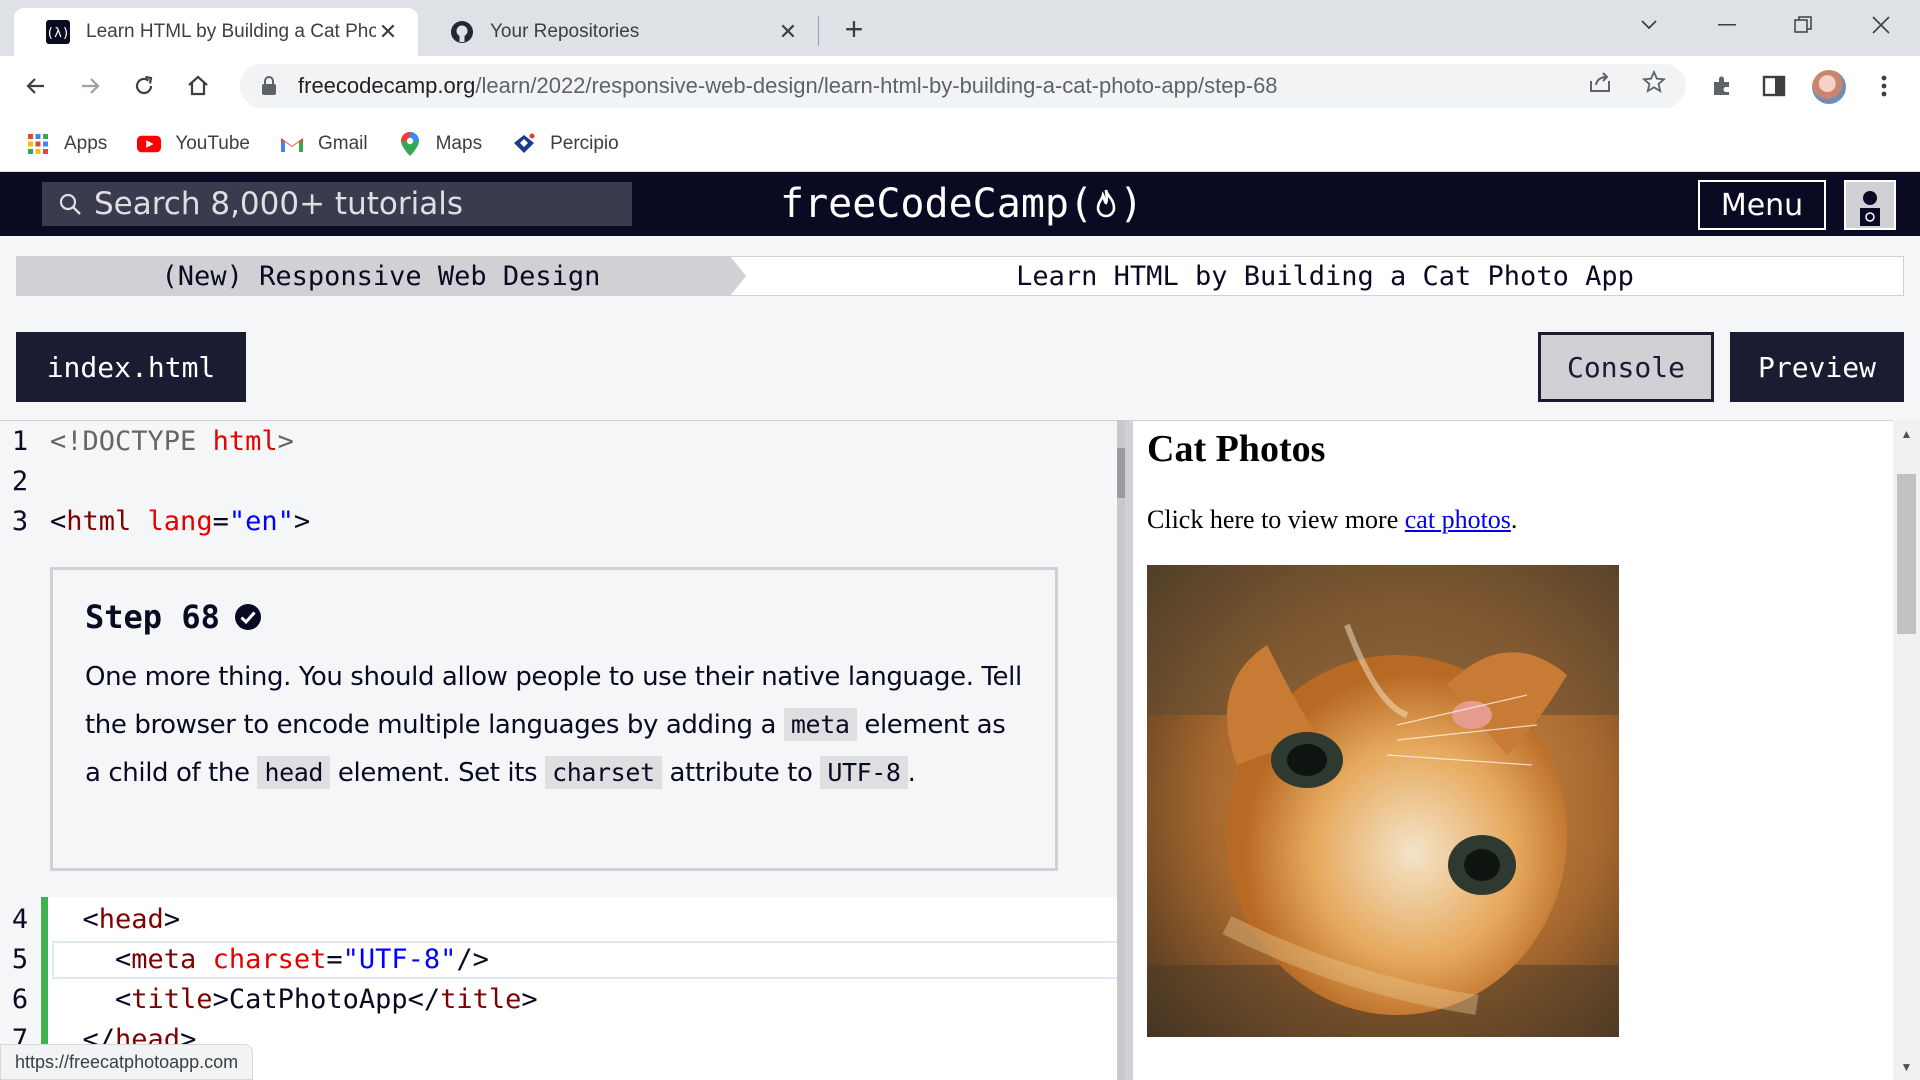 The height and width of the screenshot is (1080, 1920). What do you see at coordinates (1906, 750) in the screenshot?
I see `preview-scrollbar: ▲ ▼` at bounding box center [1906, 750].